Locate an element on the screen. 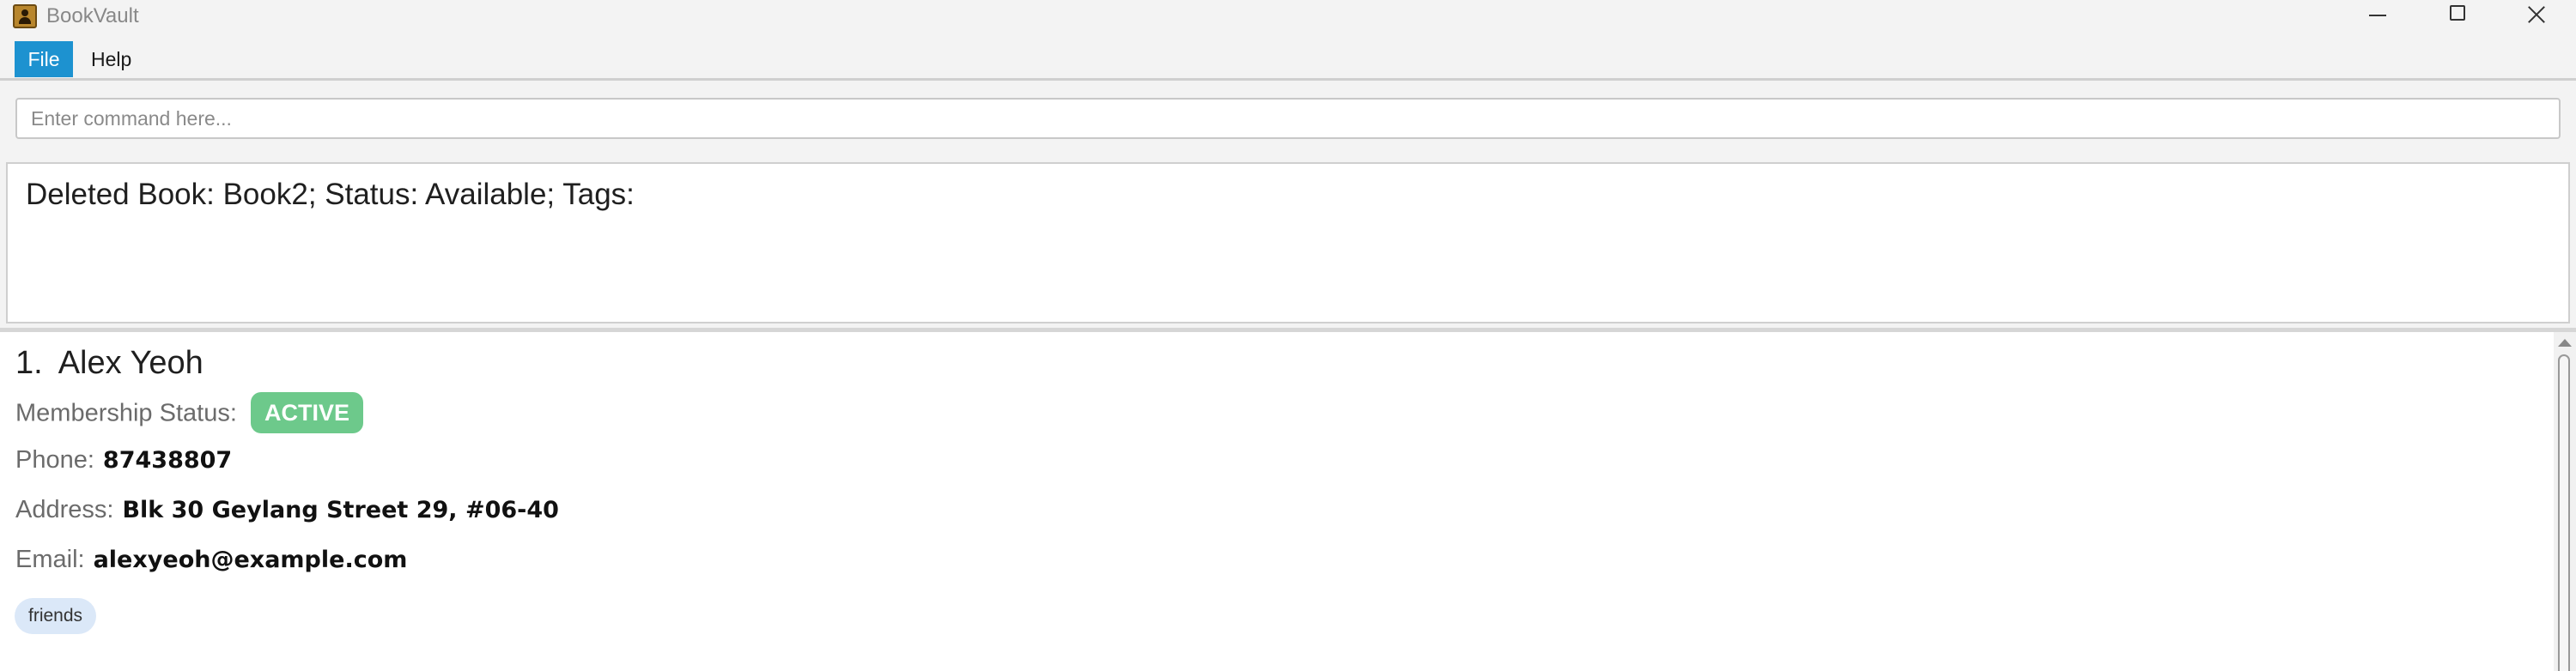 This screenshot has width=2576, height=671. member-index: 1. is located at coordinates (29, 363).